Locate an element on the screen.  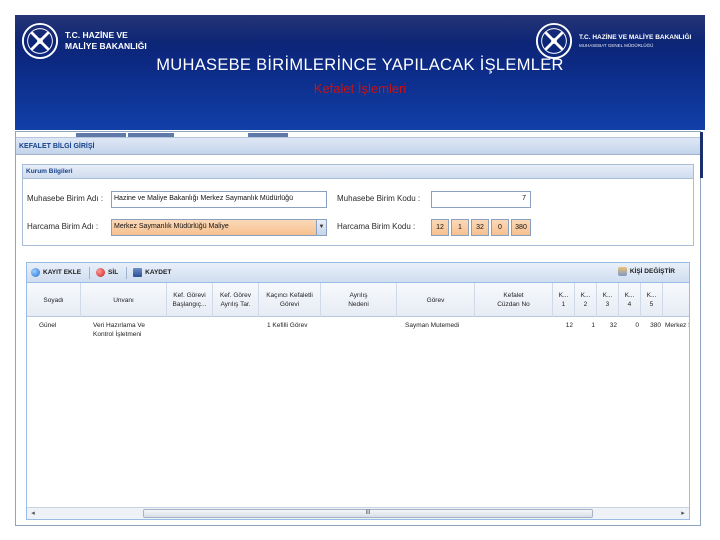
cell-k3: 32 is located at coordinates (613, 325).